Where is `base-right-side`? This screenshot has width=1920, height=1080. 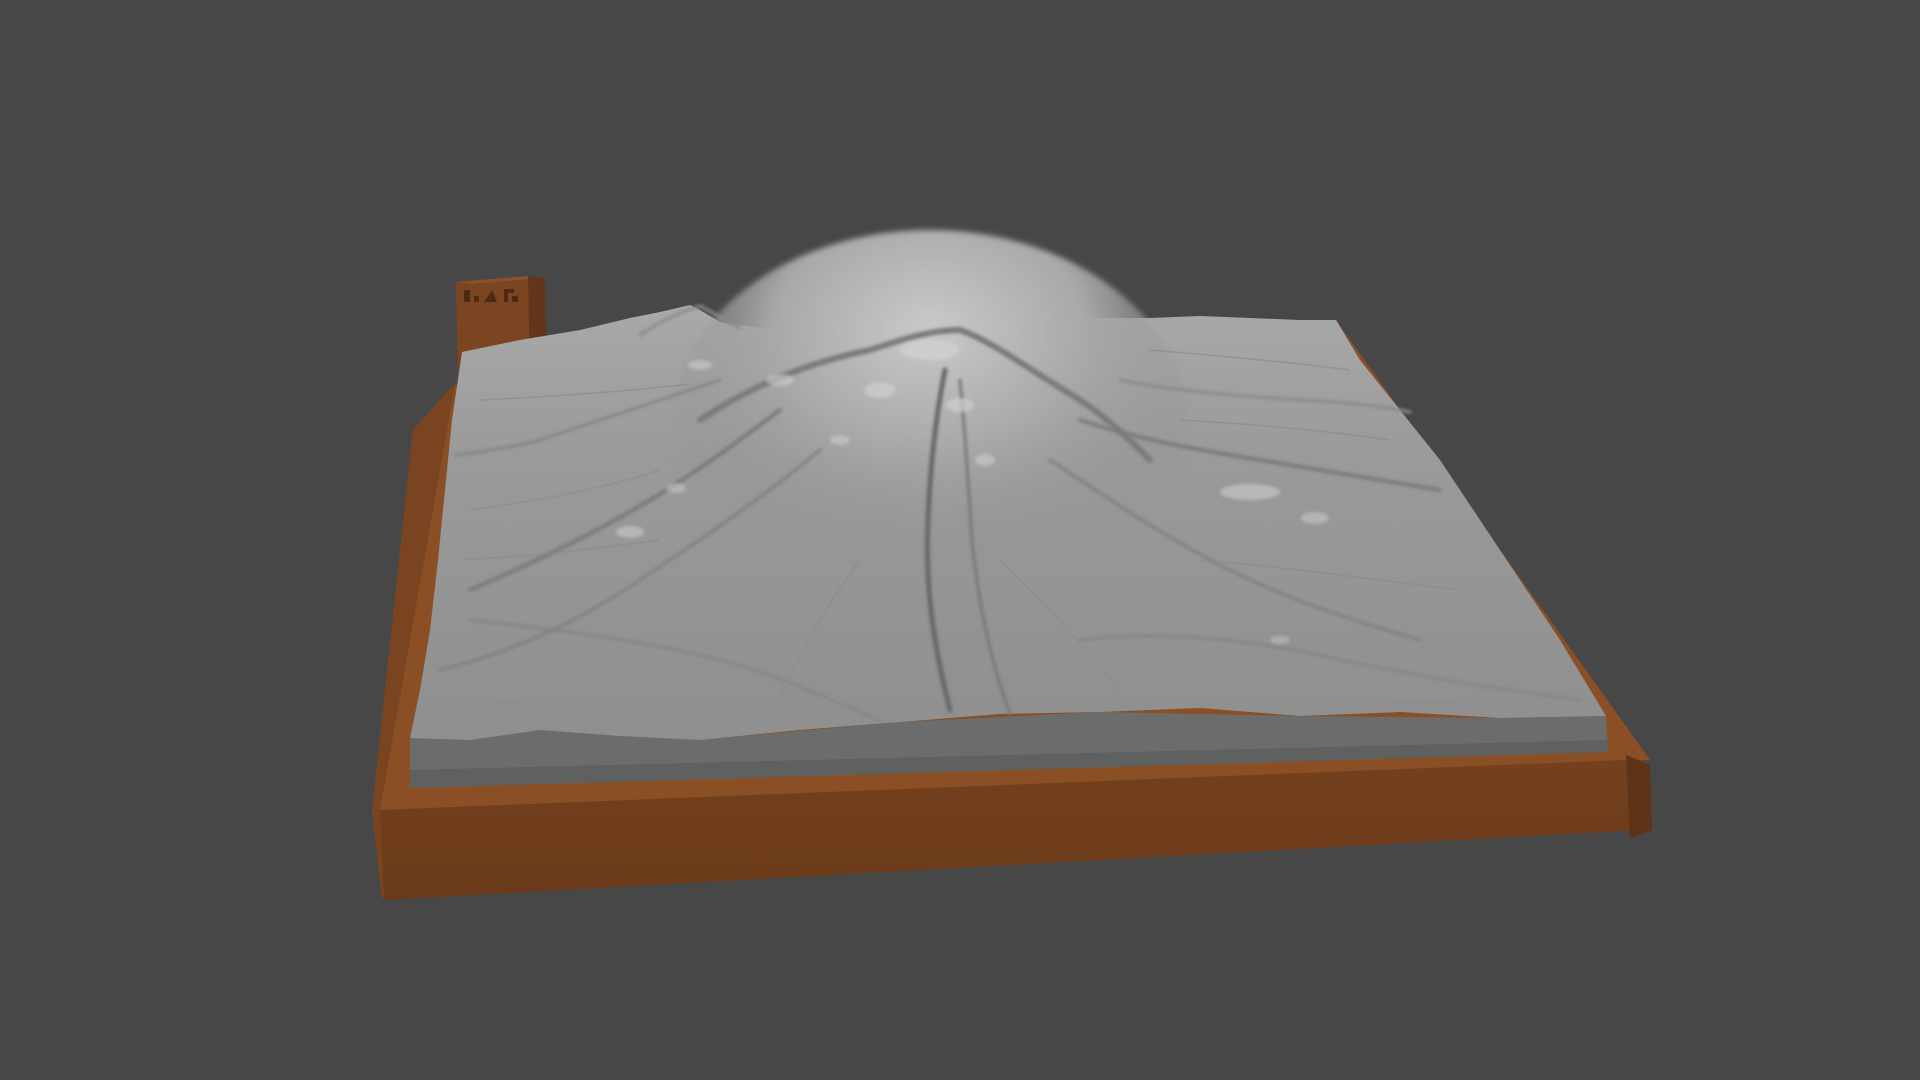
base-right-side is located at coordinates (1639, 796).